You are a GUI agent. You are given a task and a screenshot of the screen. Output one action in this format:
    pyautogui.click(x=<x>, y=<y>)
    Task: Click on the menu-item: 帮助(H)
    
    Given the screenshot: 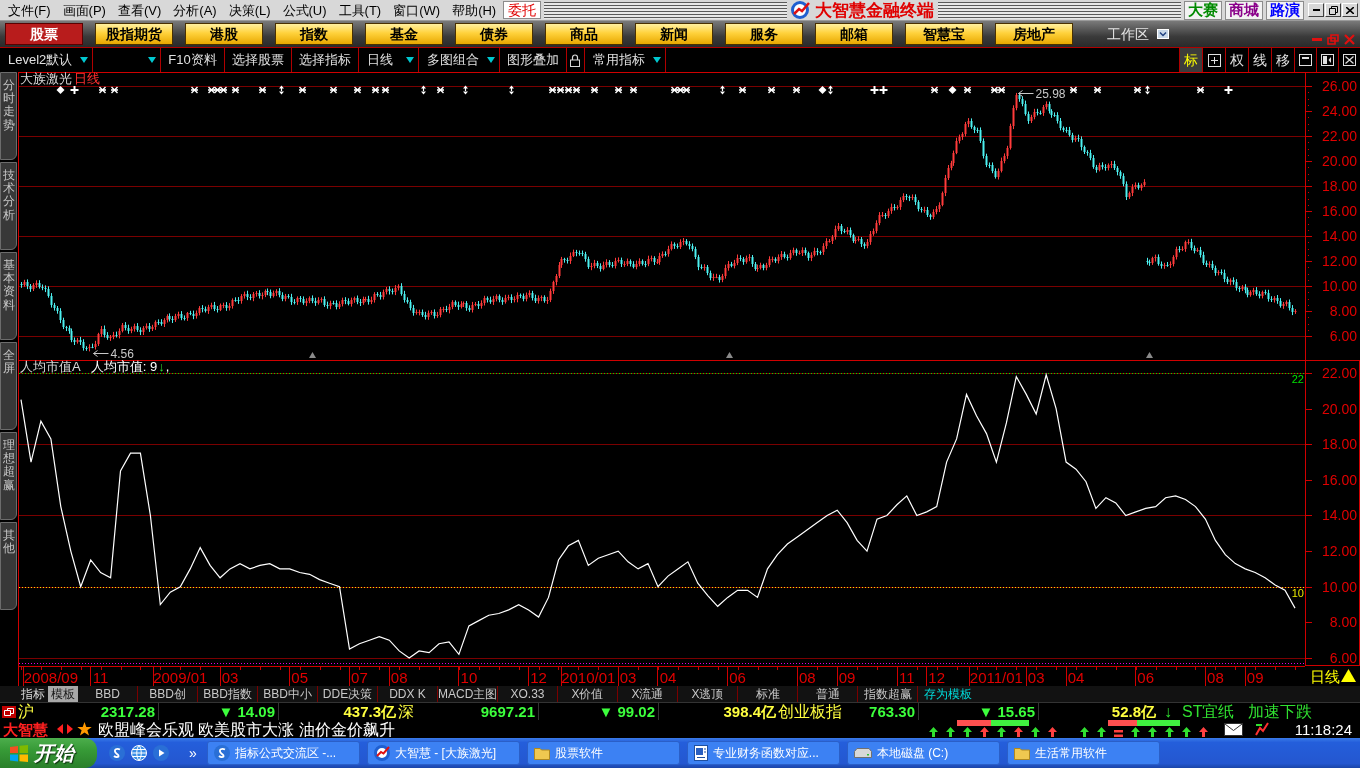 What is the action you would take?
    pyautogui.click(x=474, y=10)
    